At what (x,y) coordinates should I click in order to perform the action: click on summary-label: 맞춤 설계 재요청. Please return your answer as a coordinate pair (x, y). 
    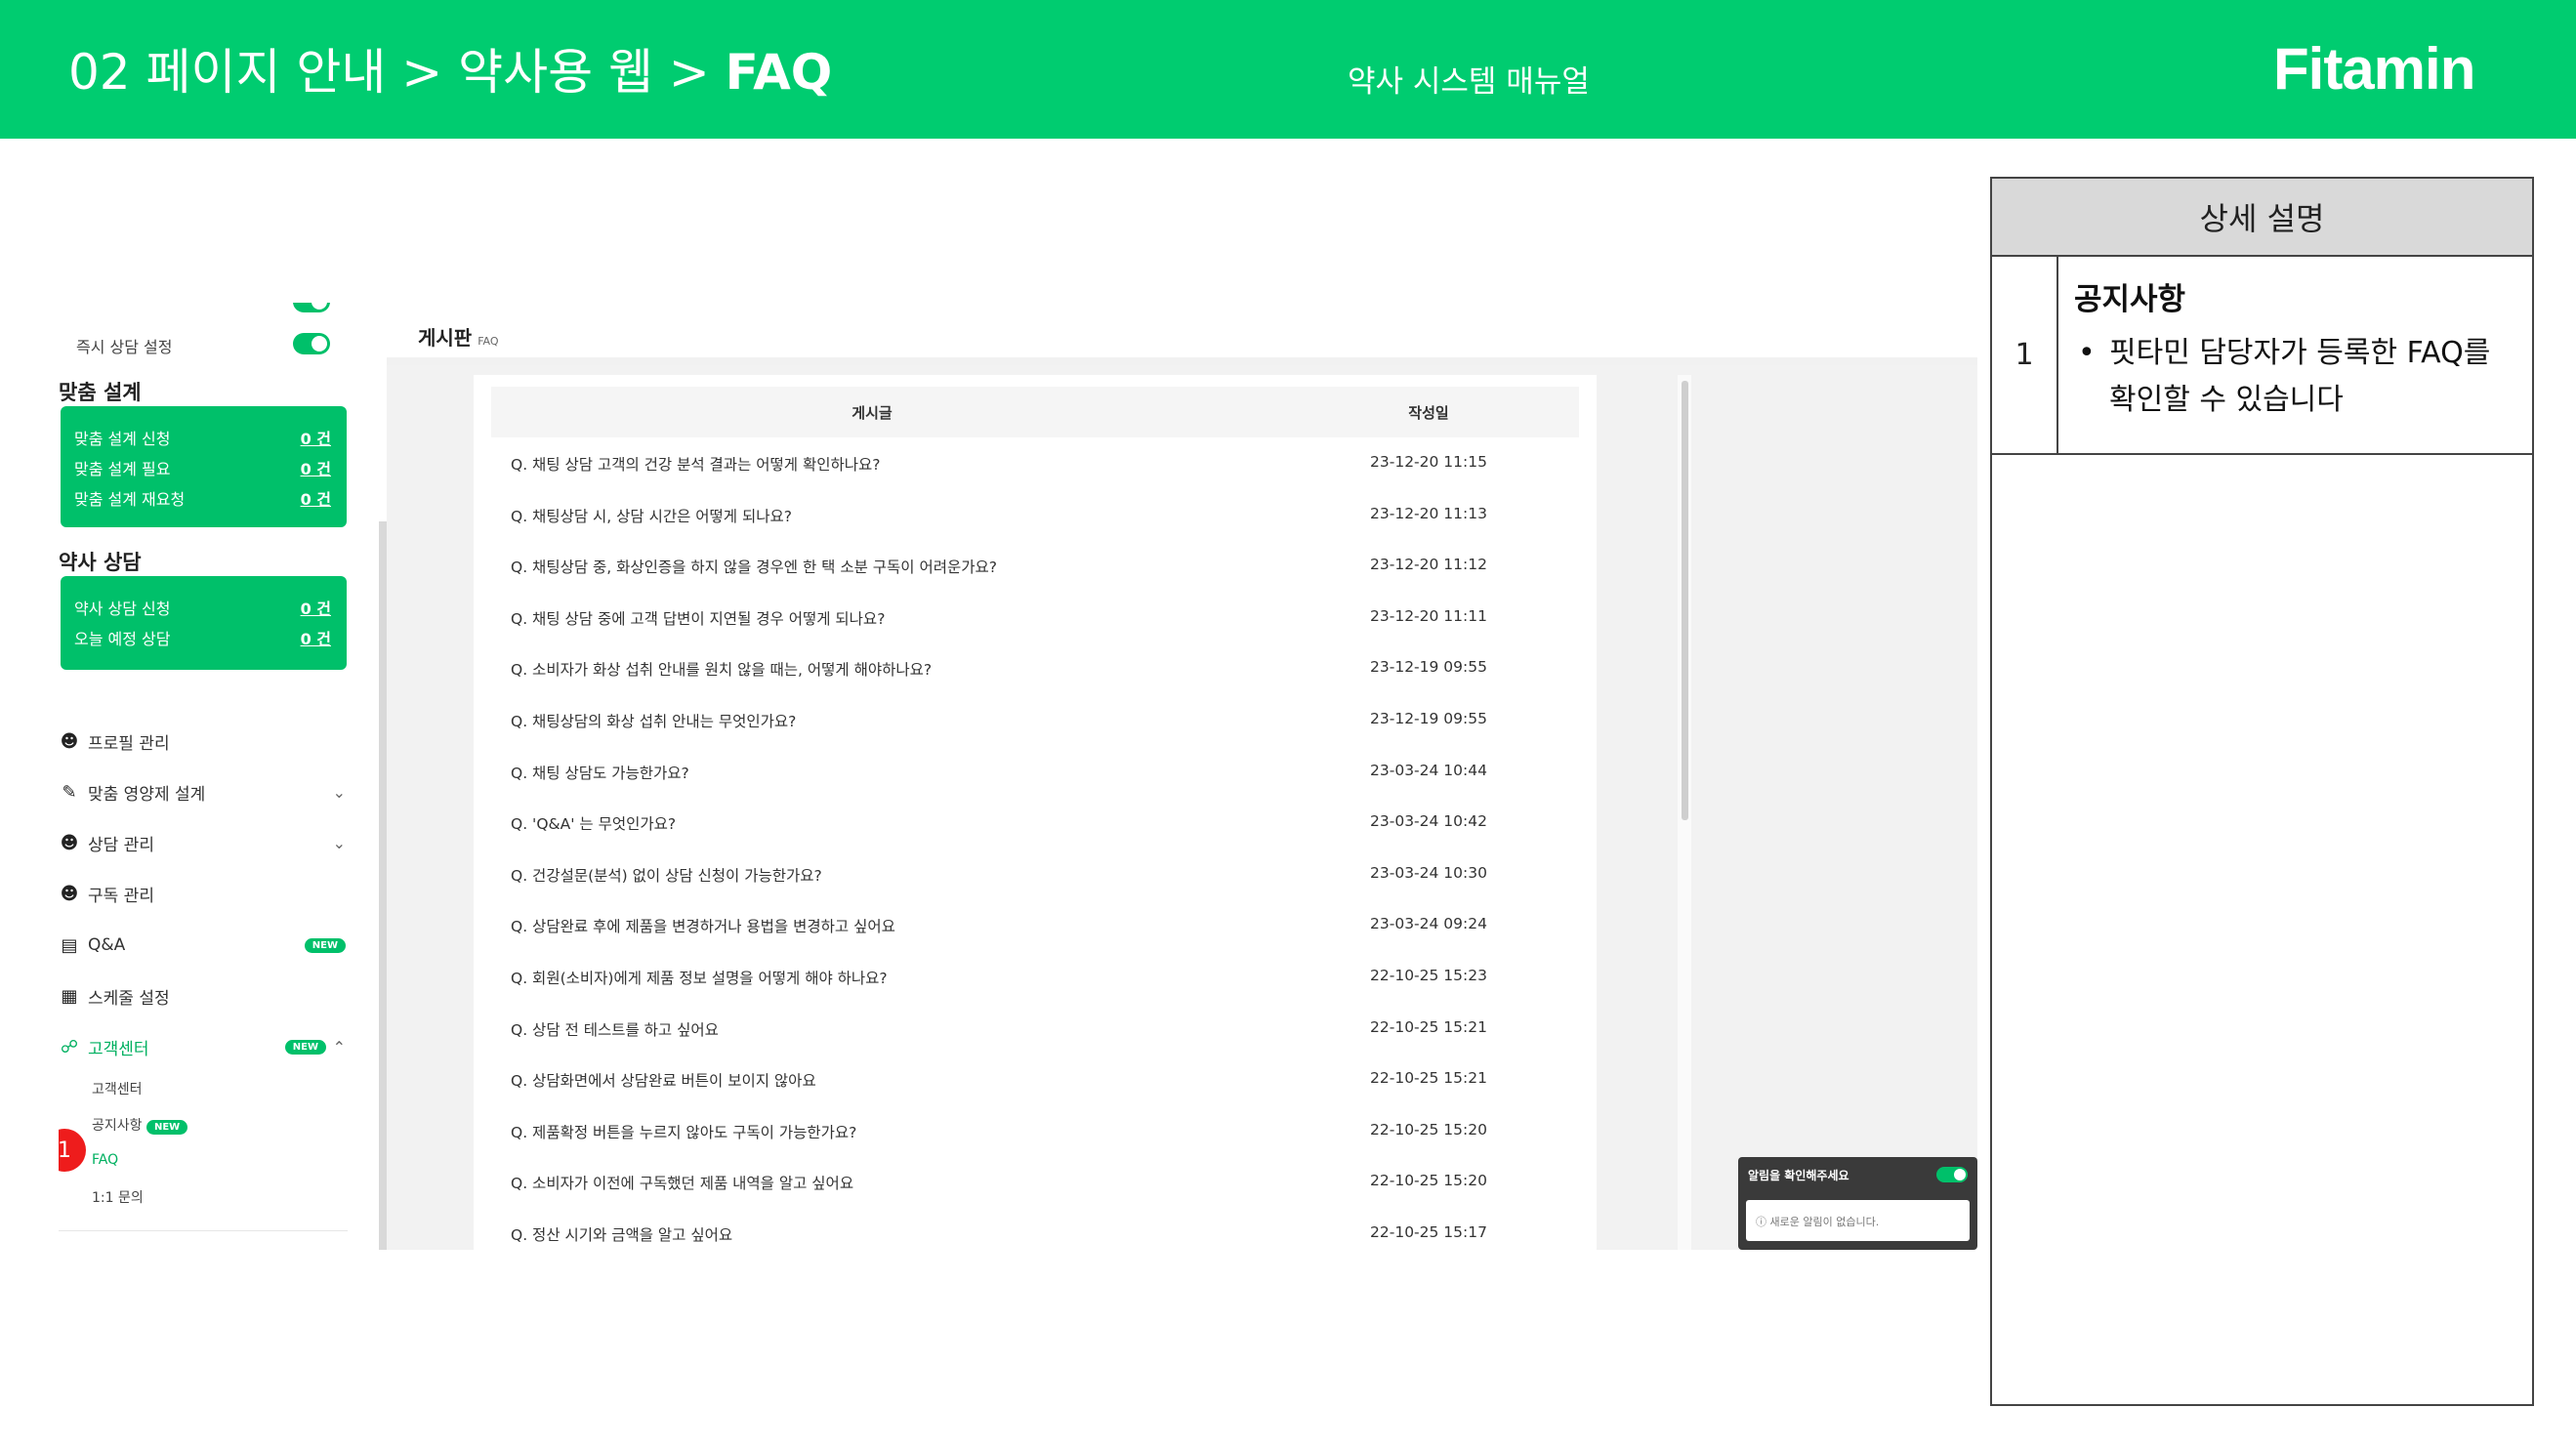
    Looking at the image, I should click on (130, 500).